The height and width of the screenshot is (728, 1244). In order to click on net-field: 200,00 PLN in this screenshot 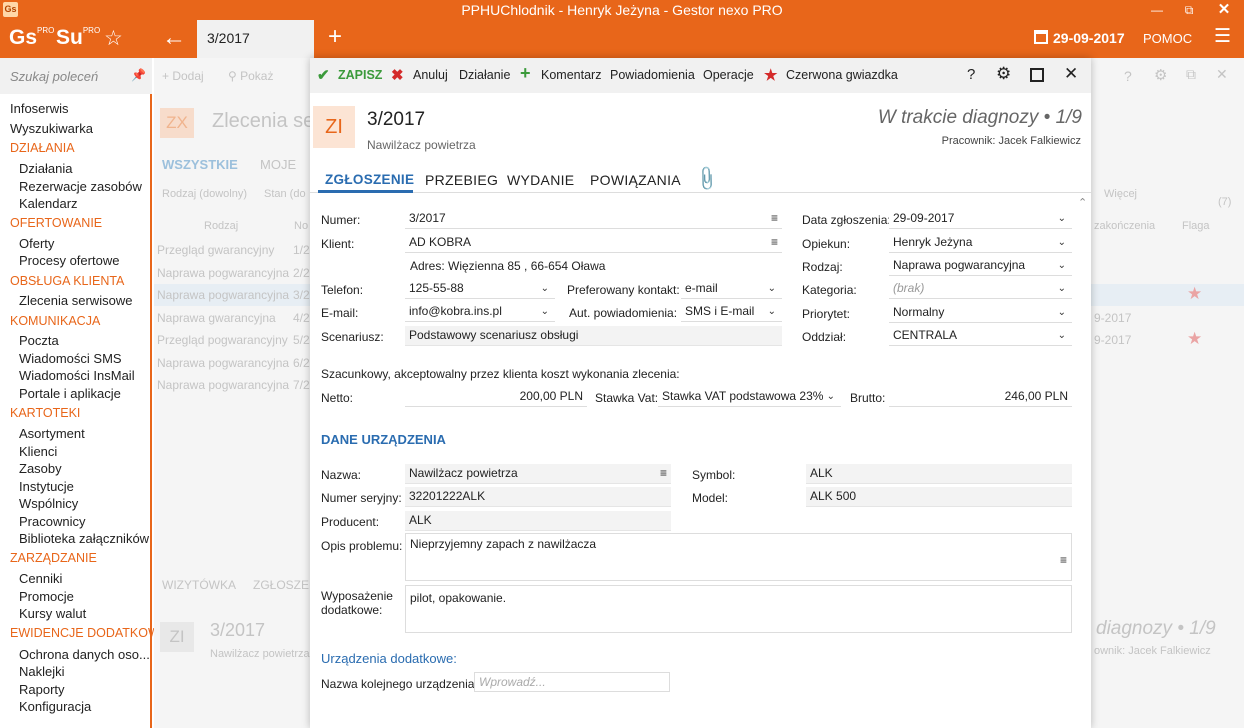, I will do `click(496, 397)`.